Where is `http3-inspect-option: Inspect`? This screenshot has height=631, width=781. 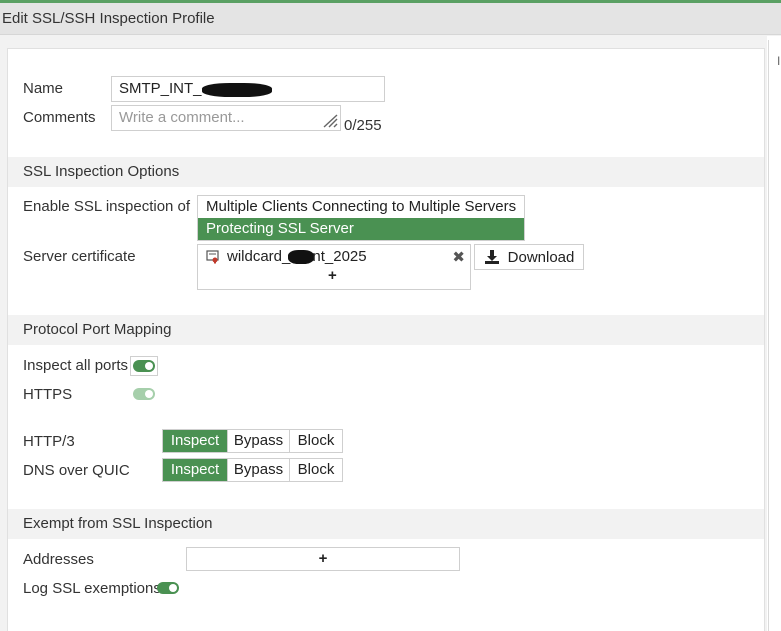 http3-inspect-option: Inspect is located at coordinates (195, 441).